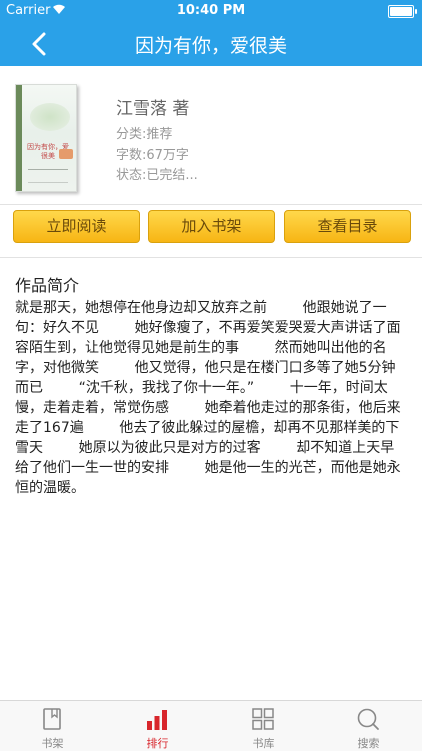  I want to click on book-author: 江雪落 著, so click(153, 109).